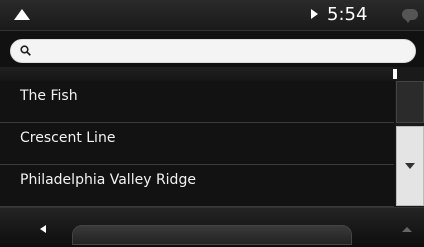 The width and height of the screenshot is (424, 247). I want to click on message-icon, so click(410, 16).